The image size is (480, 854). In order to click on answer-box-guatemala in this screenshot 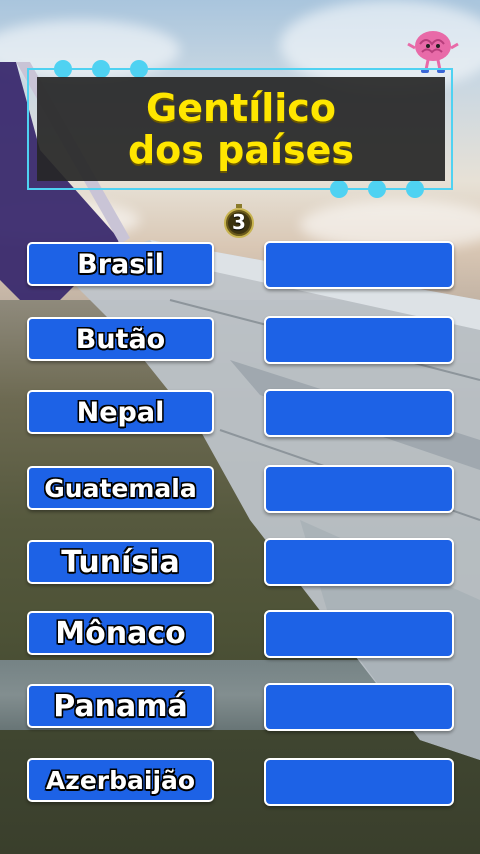, I will do `click(359, 489)`.